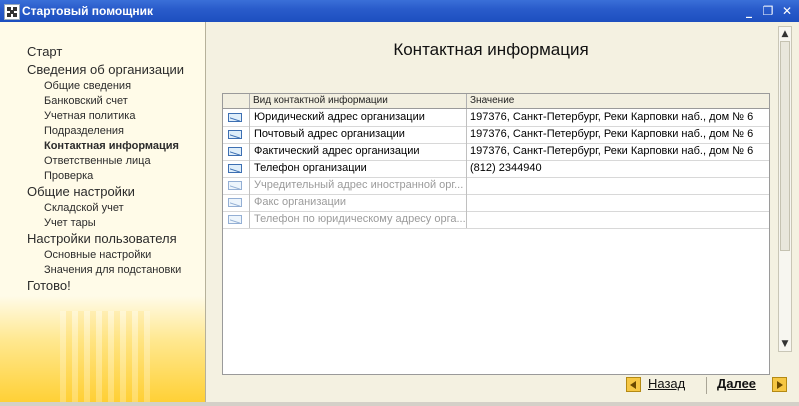  I want to click on row-kind: Факс организации, so click(358, 202).